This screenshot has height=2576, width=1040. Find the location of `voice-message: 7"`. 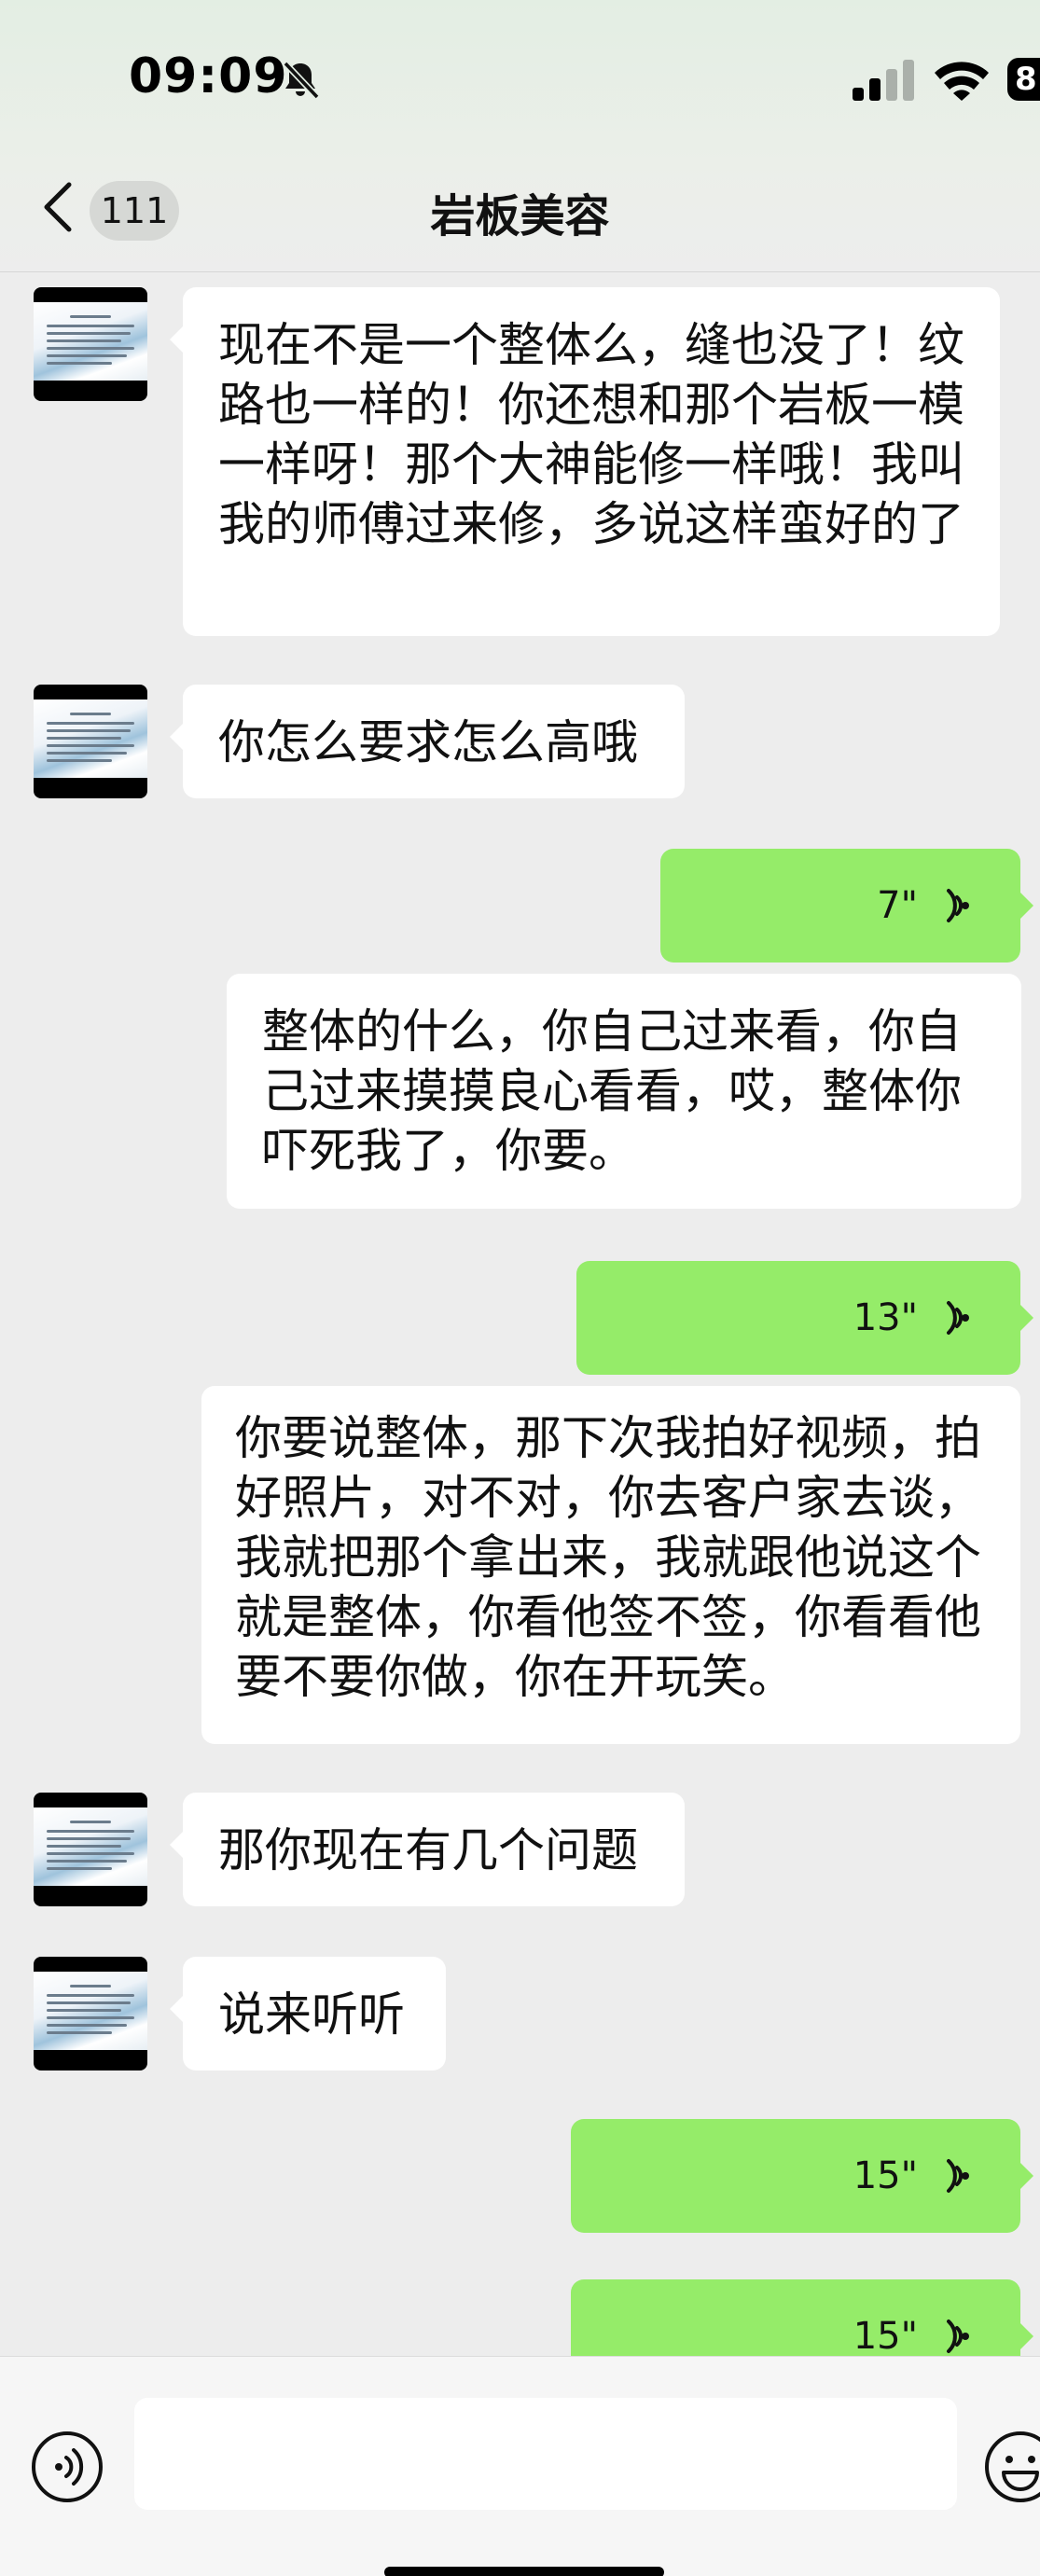

voice-message: 7" is located at coordinates (846, 906).